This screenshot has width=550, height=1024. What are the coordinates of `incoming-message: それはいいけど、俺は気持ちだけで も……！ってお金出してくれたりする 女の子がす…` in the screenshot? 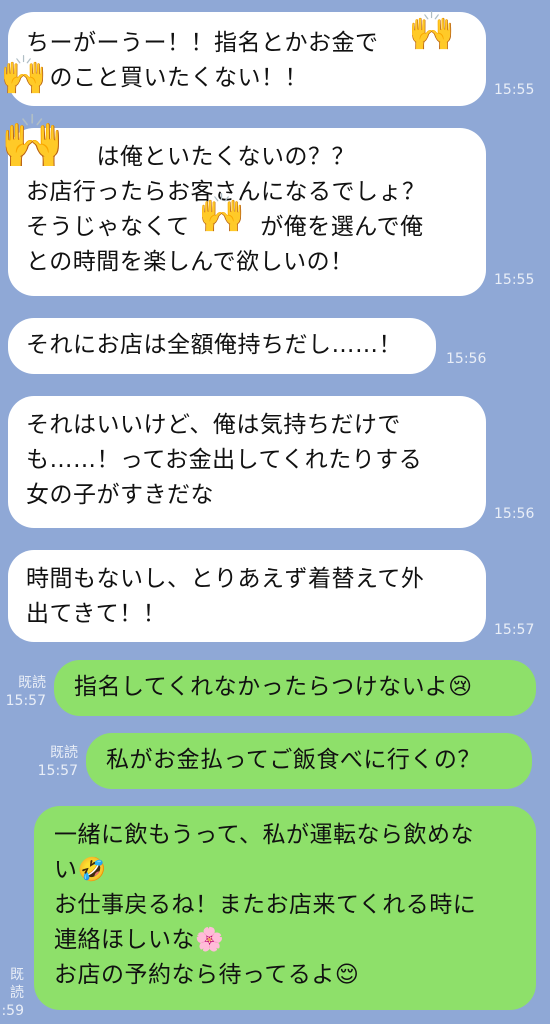 It's located at (247, 462).